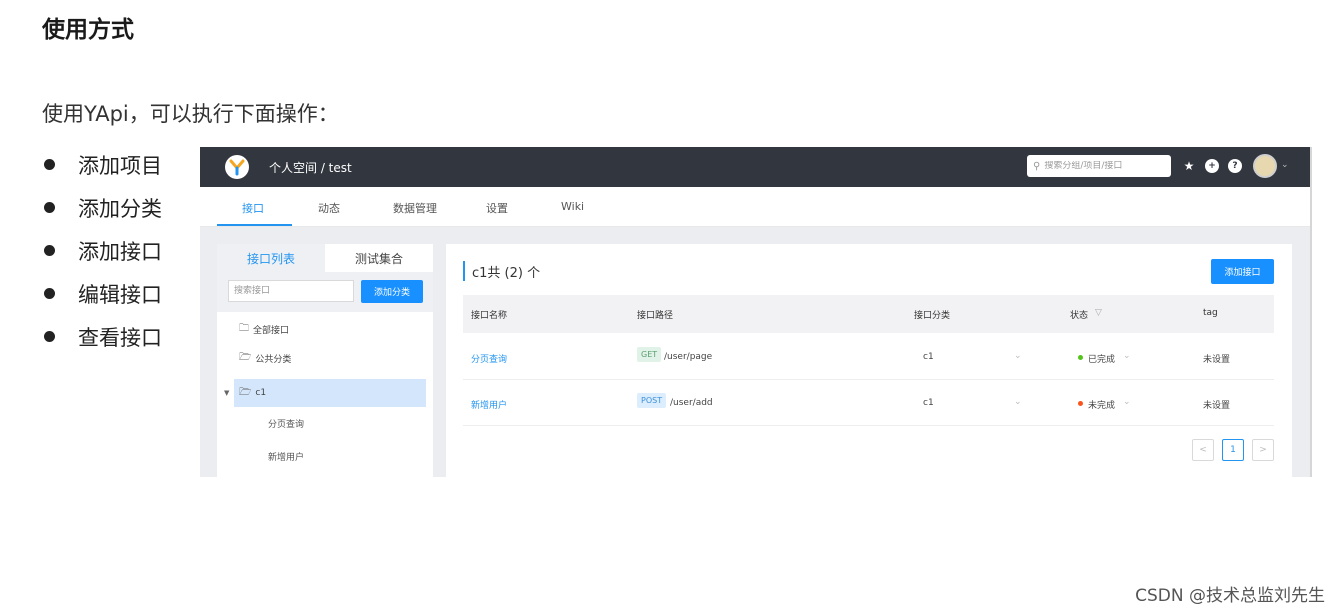 This screenshot has width=1339, height=612. Describe the element at coordinates (1230, 596) in the screenshot. I see `watermark: CSDN @技术总监刘先生` at that location.